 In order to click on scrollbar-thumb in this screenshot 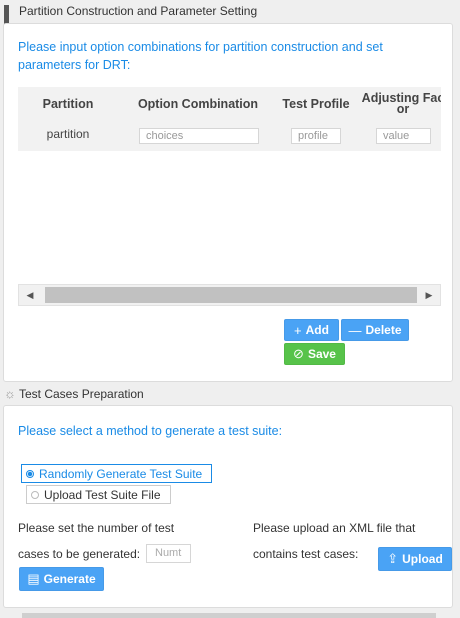, I will do `click(231, 295)`.